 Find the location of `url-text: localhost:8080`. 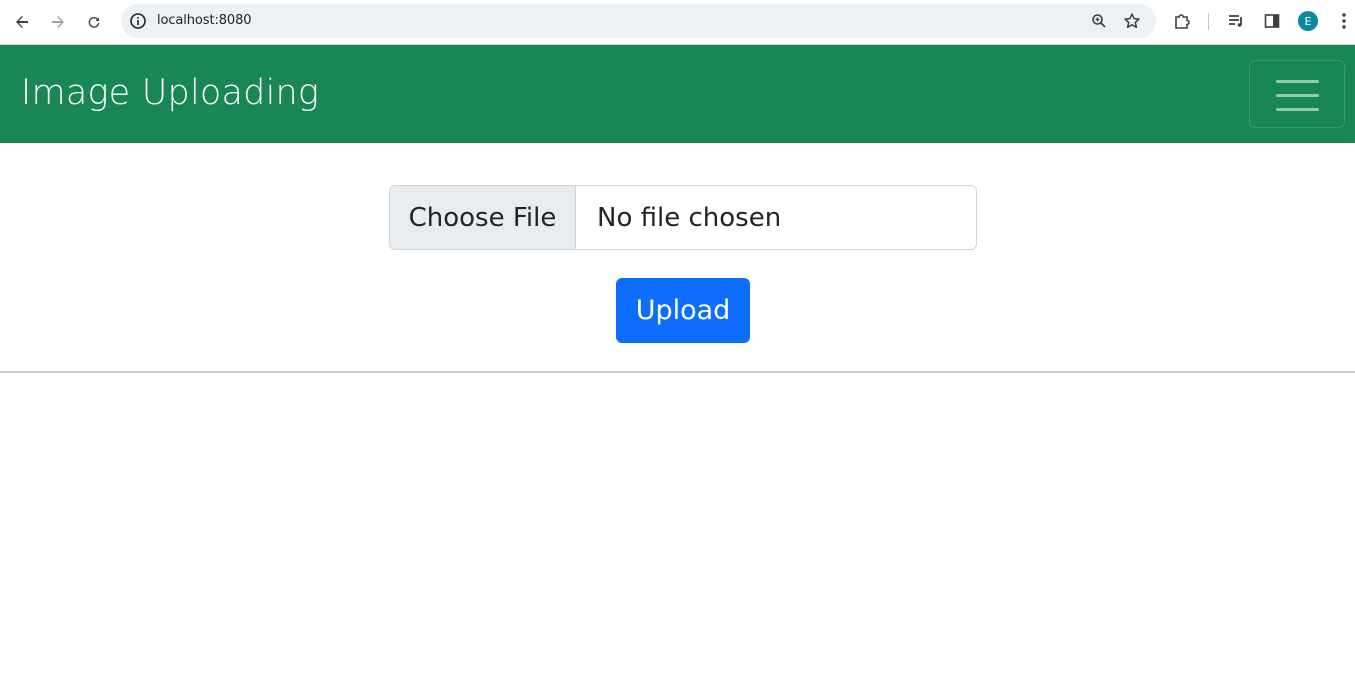

url-text: localhost:8080 is located at coordinates (204, 20).